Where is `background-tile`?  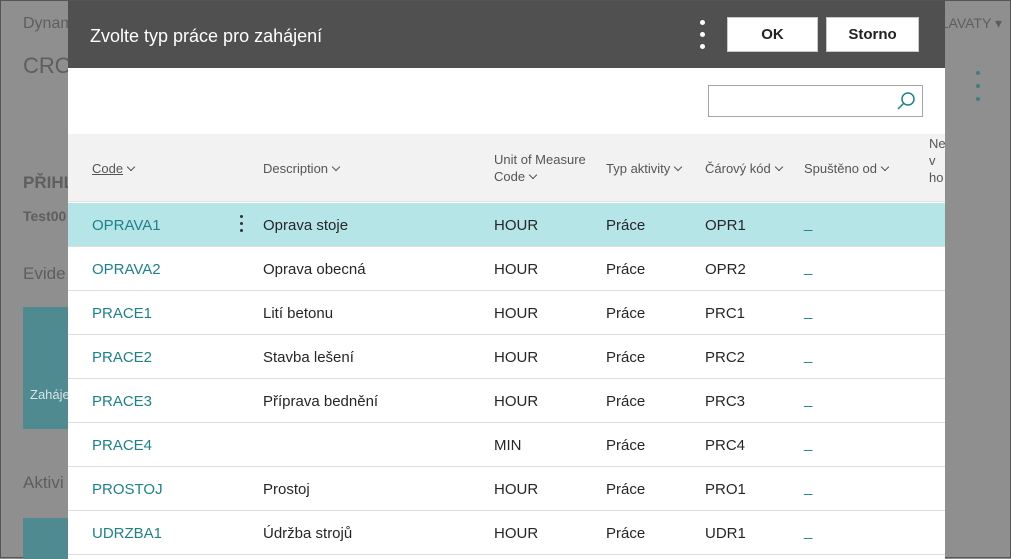
background-tile is located at coordinates (46, 368).